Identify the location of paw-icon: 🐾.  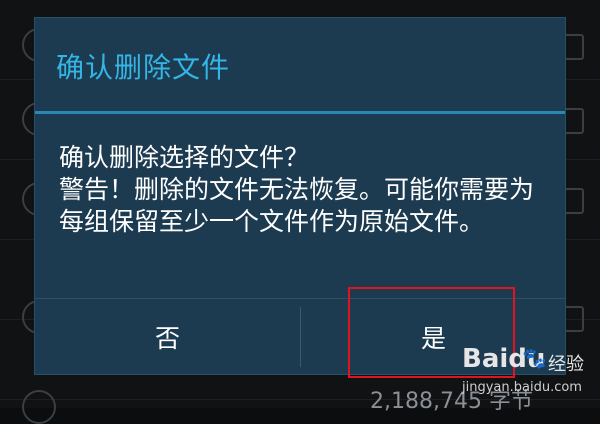
(534, 358).